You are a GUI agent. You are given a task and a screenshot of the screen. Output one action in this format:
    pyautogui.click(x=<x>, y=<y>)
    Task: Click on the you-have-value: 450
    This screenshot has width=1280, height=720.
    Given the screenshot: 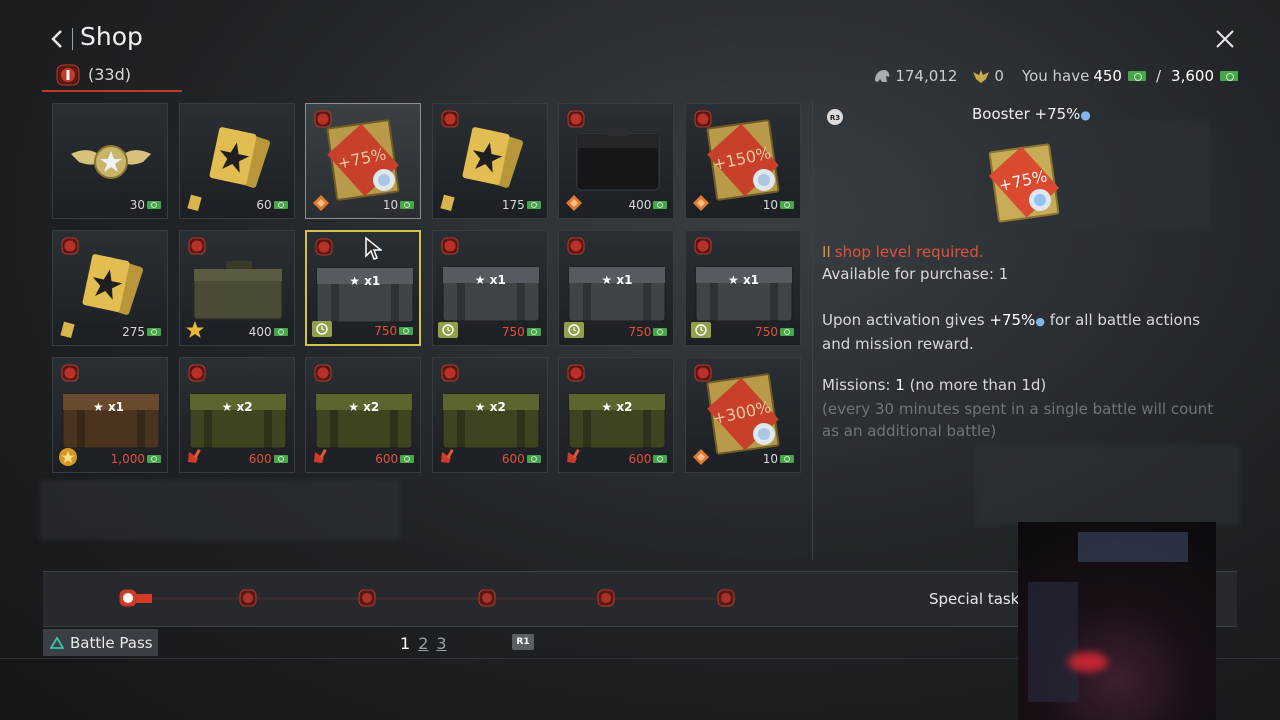 What is the action you would take?
    pyautogui.click(x=1107, y=76)
    